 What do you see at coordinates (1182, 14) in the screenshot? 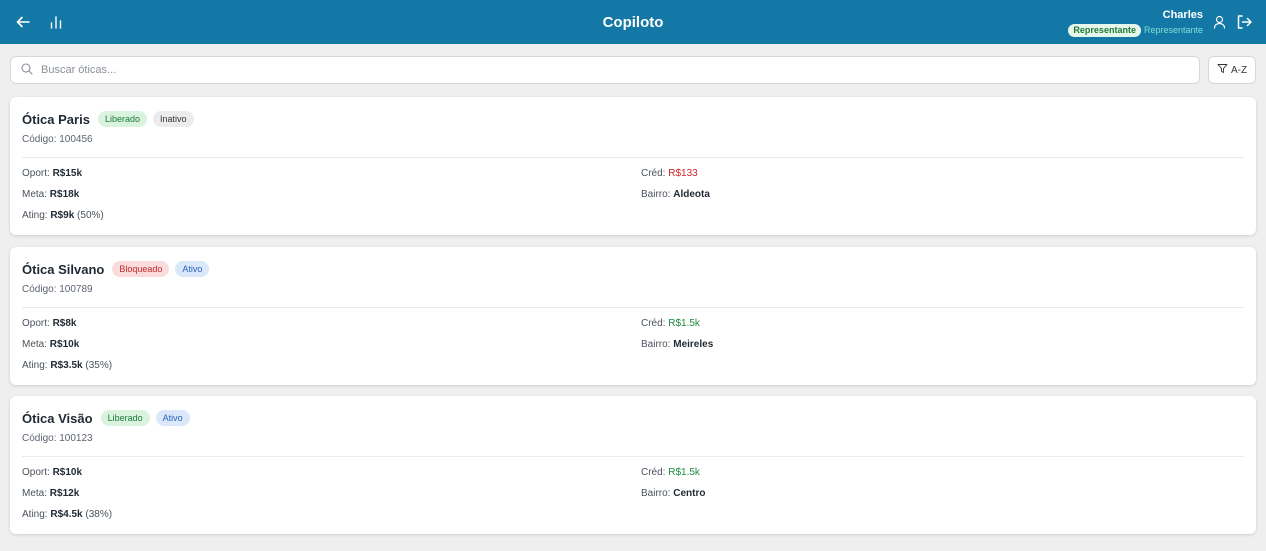
I see `user-name: Charles` at bounding box center [1182, 14].